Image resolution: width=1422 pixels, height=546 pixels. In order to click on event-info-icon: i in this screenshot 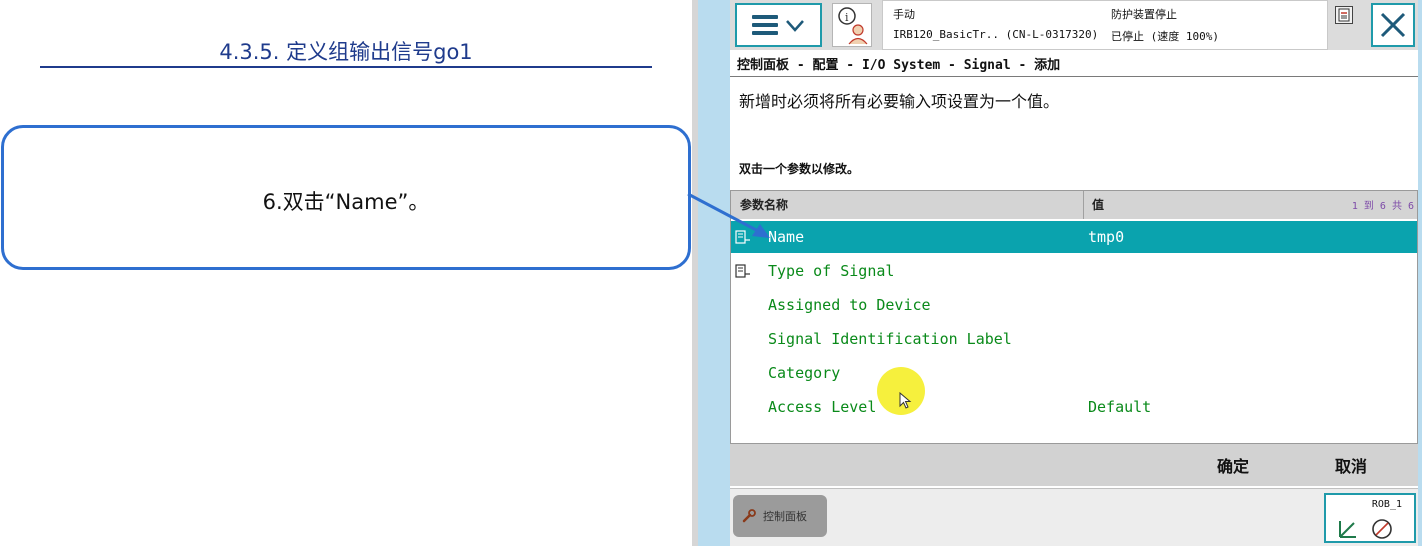, I will do `click(852, 25)`.